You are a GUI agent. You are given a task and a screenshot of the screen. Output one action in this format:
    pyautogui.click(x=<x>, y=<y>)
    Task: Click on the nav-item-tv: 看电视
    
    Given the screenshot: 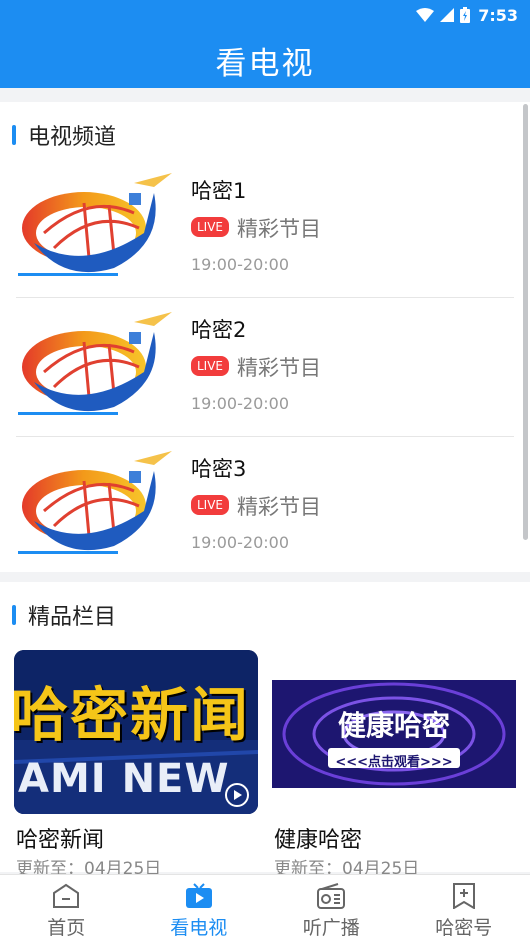 What is the action you would take?
    pyautogui.click(x=199, y=907)
    